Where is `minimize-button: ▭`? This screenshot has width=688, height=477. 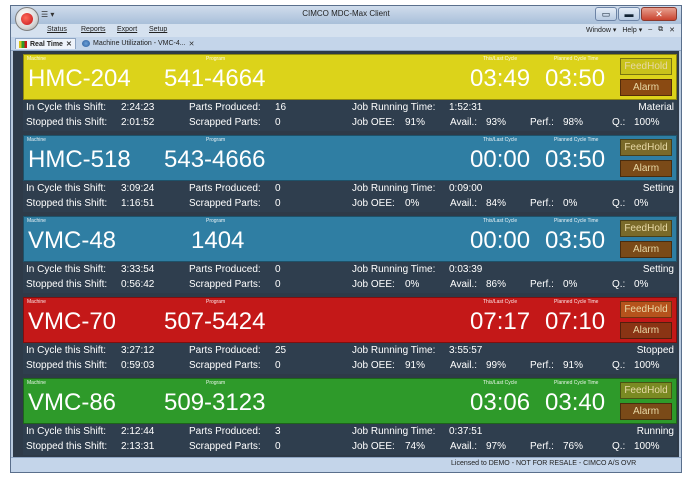
minimize-button: ▭ is located at coordinates (606, 14).